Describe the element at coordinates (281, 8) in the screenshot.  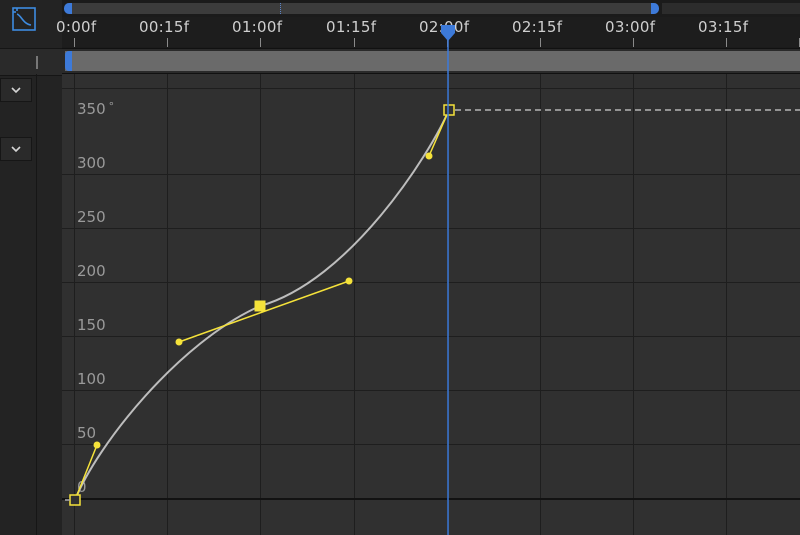
I see `navigator-center-marker` at that location.